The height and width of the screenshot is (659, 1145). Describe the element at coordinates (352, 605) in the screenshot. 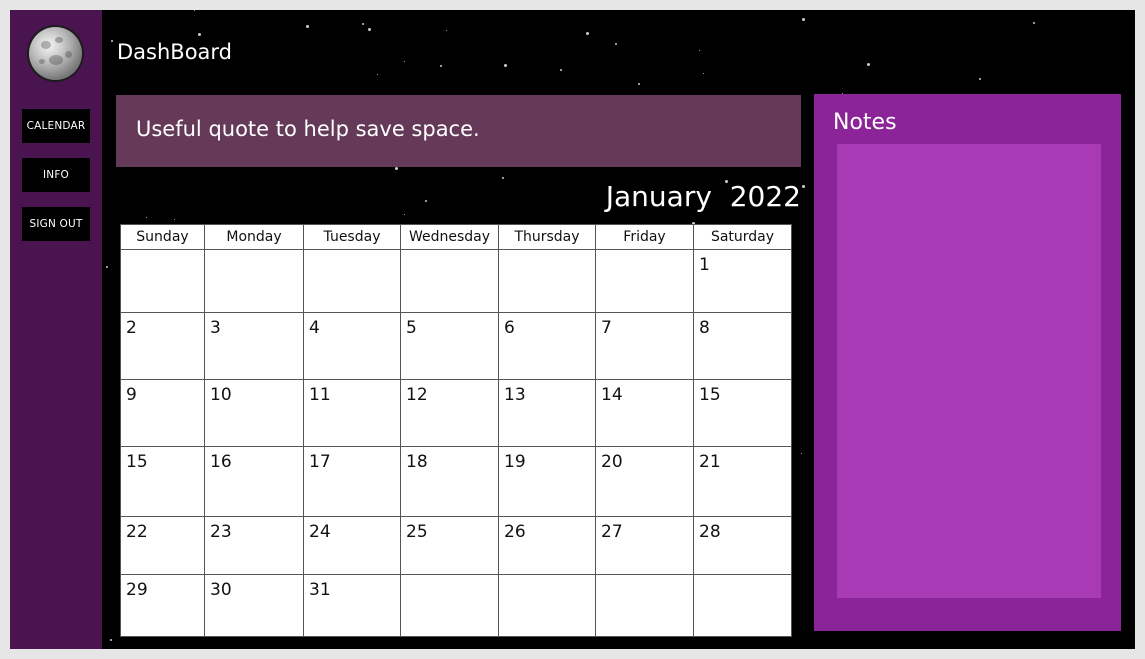

I see `calendar-day-cell: 31` at that location.